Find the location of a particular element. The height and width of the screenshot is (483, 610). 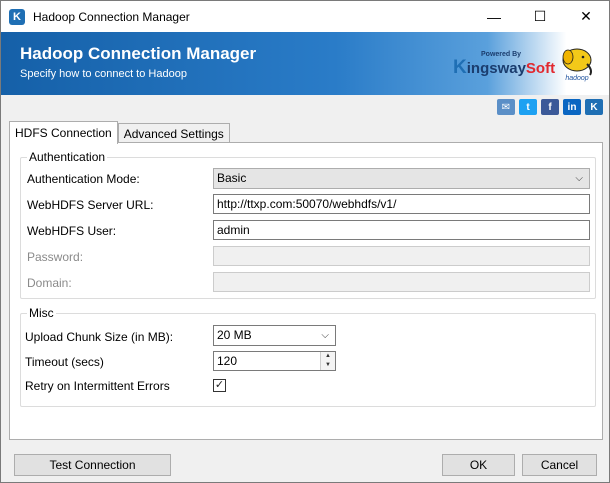

maximize-icon: ☐ is located at coordinates (540, 16).